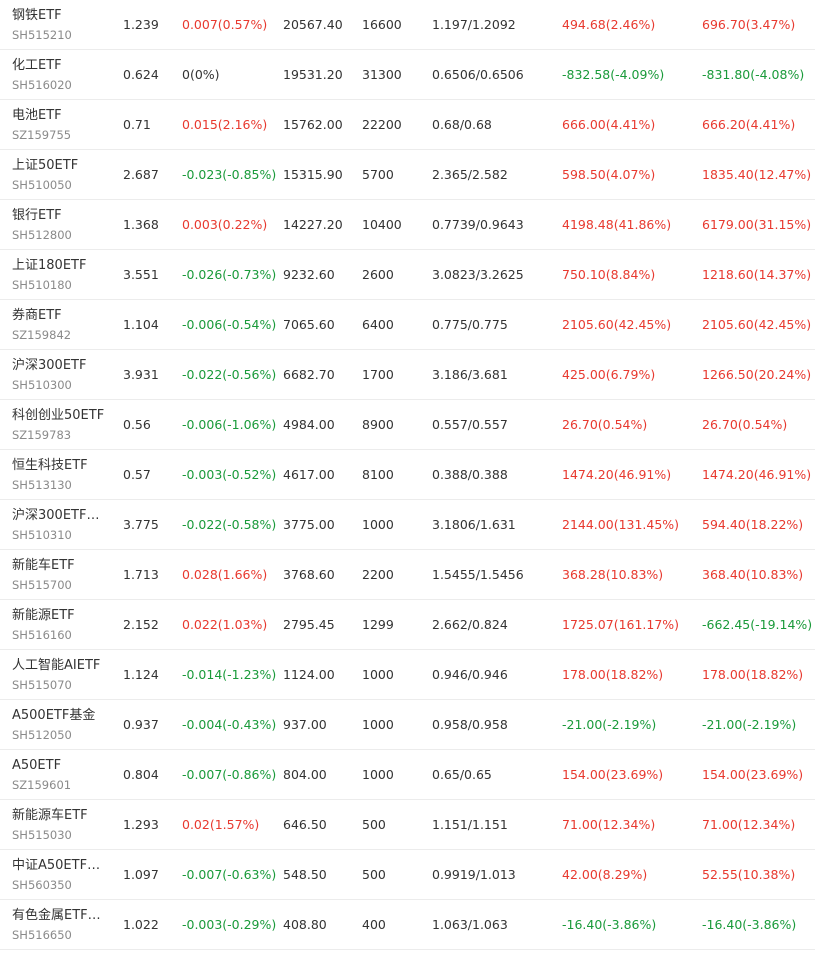  Describe the element at coordinates (382, 224) in the screenshot. I see `quantity-cell: 10400` at that location.